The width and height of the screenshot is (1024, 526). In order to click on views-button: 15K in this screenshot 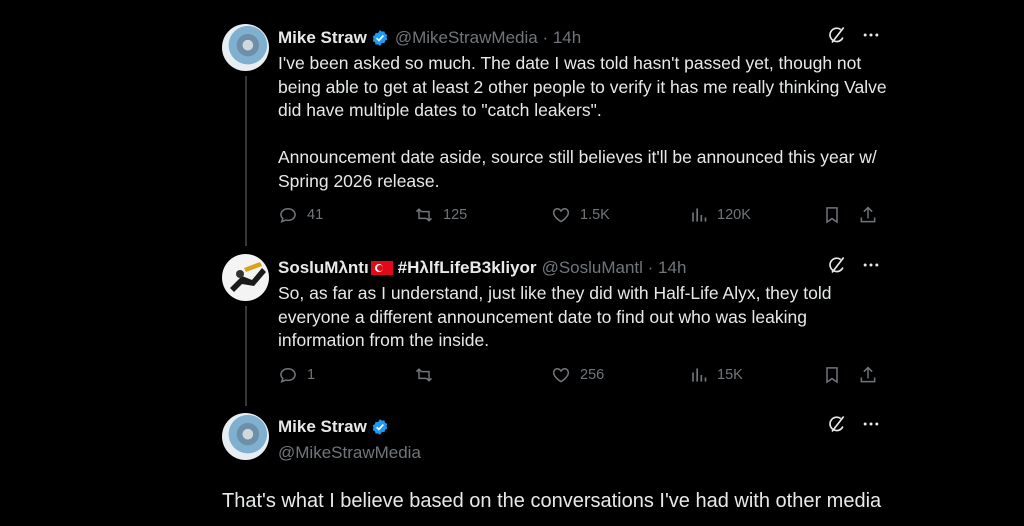, I will do `click(715, 375)`.